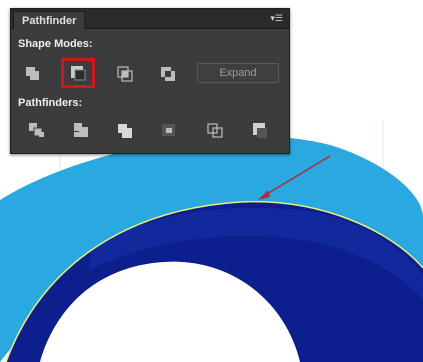 The height and width of the screenshot is (362, 423). I want to click on intersect-icon, so click(125, 73).